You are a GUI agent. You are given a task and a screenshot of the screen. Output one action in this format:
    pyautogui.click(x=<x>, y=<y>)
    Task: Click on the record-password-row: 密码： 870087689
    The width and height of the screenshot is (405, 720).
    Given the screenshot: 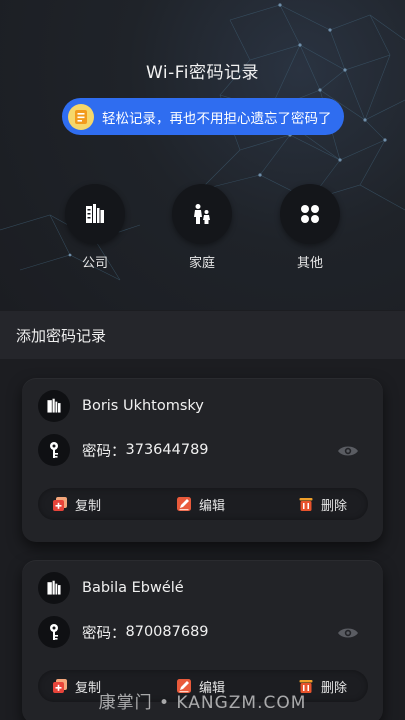 What is the action you would take?
    pyautogui.click(x=123, y=632)
    